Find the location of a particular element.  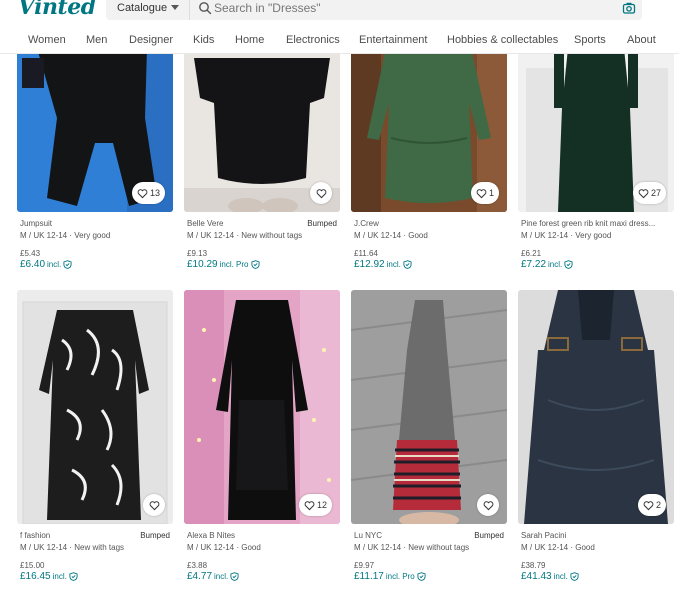

nav-item-sports: Sports is located at coordinates (590, 40).